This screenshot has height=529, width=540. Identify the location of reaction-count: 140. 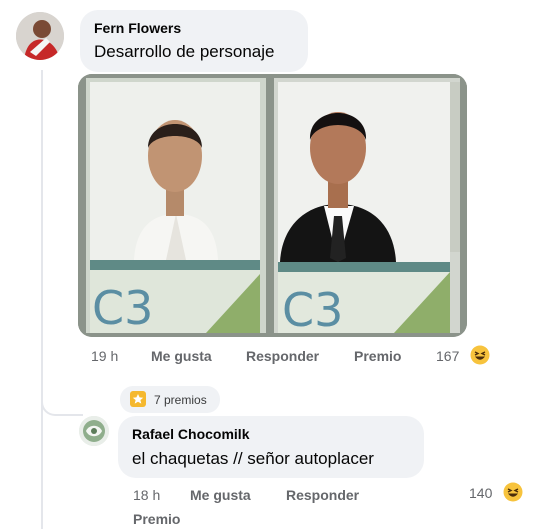
(480, 493).